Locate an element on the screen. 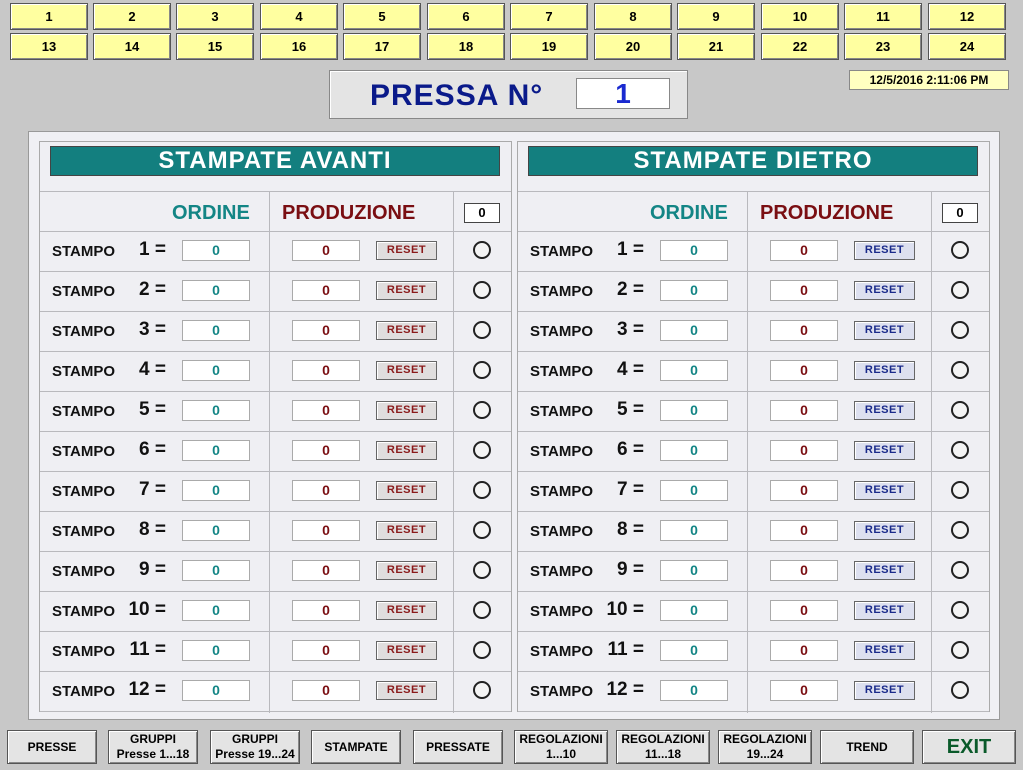 The image size is (1023, 770). produzione-field: 0 is located at coordinates (326, 610).